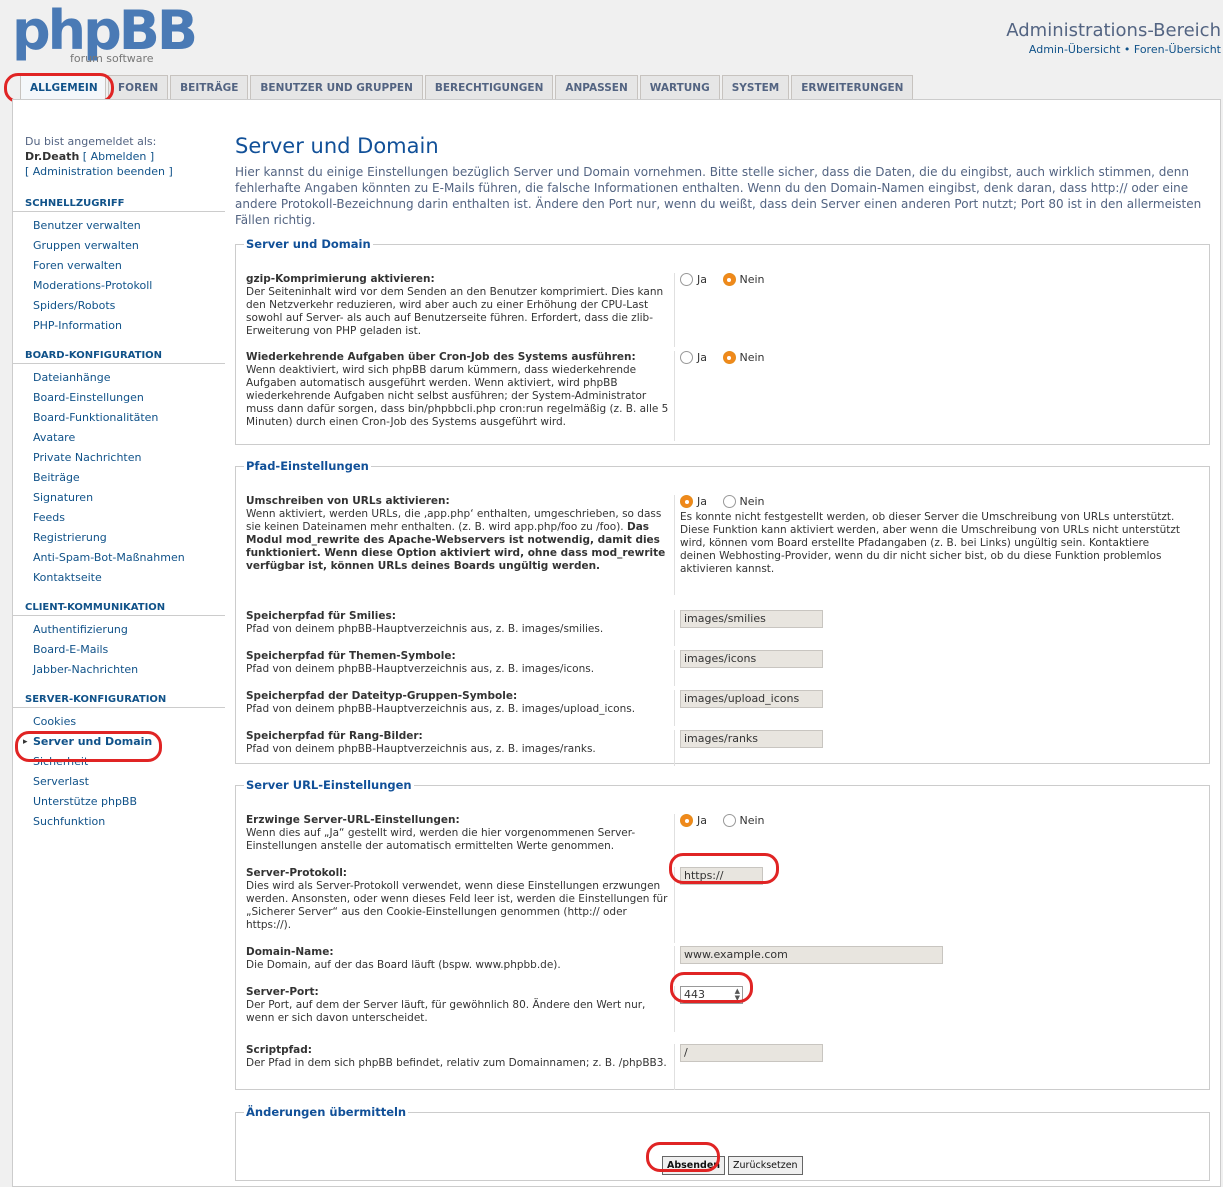  Describe the element at coordinates (329, 785) in the screenshot. I see `legend-server-url: Server URL-Einstellungen` at that location.